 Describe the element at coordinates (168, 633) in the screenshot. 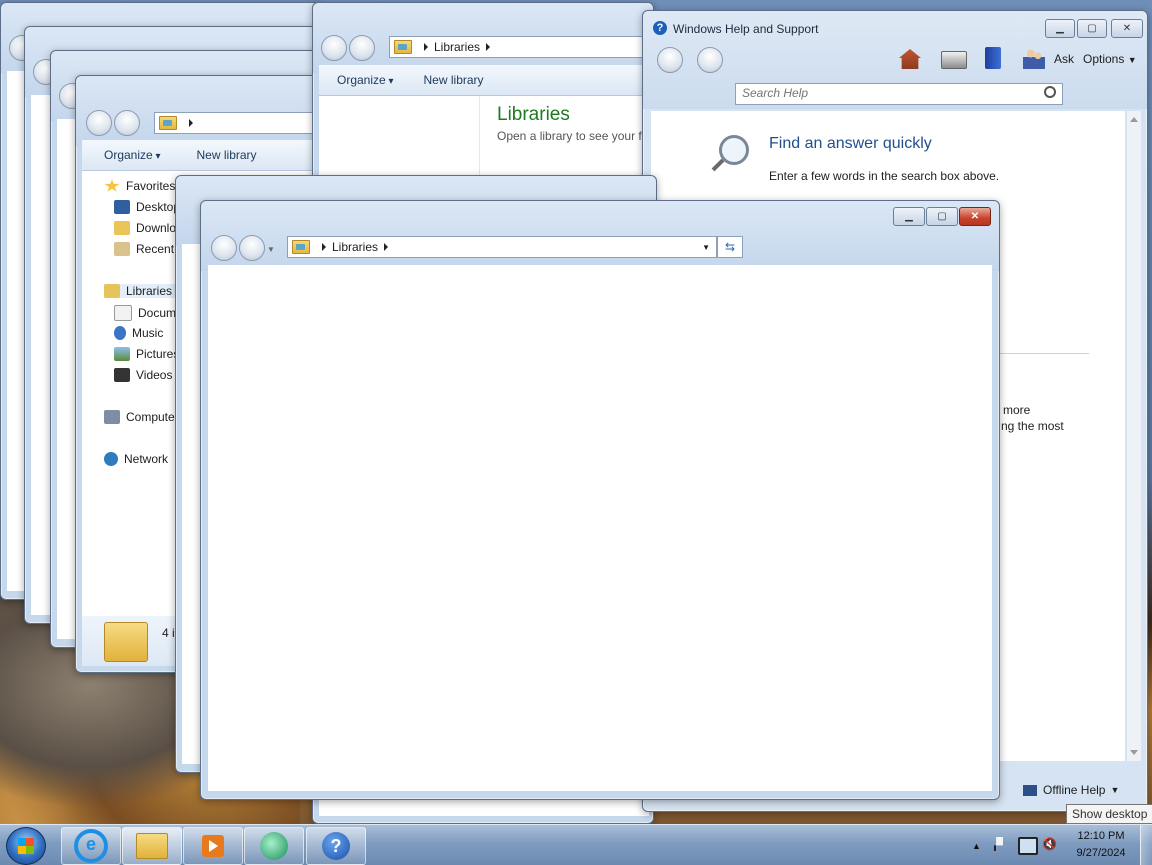

I see `item-count: 4 i` at that location.